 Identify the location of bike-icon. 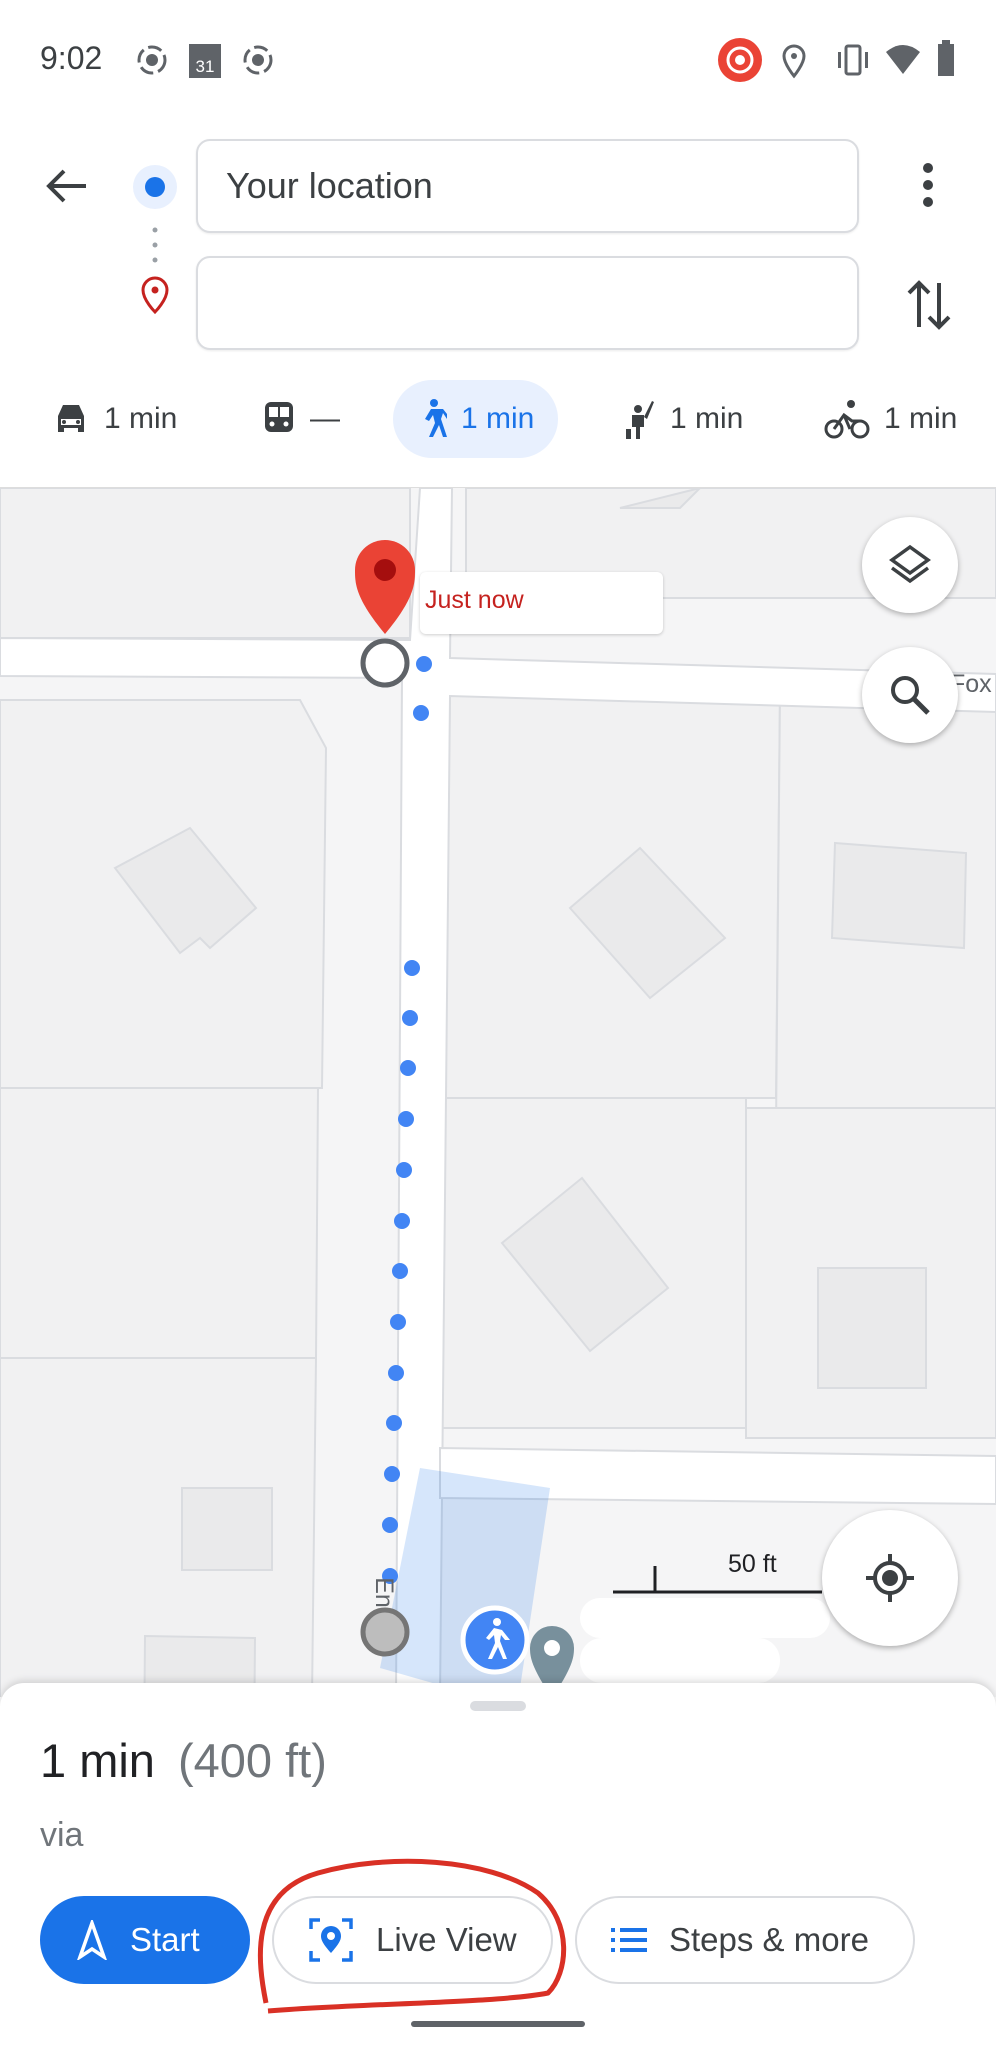
(847, 419).